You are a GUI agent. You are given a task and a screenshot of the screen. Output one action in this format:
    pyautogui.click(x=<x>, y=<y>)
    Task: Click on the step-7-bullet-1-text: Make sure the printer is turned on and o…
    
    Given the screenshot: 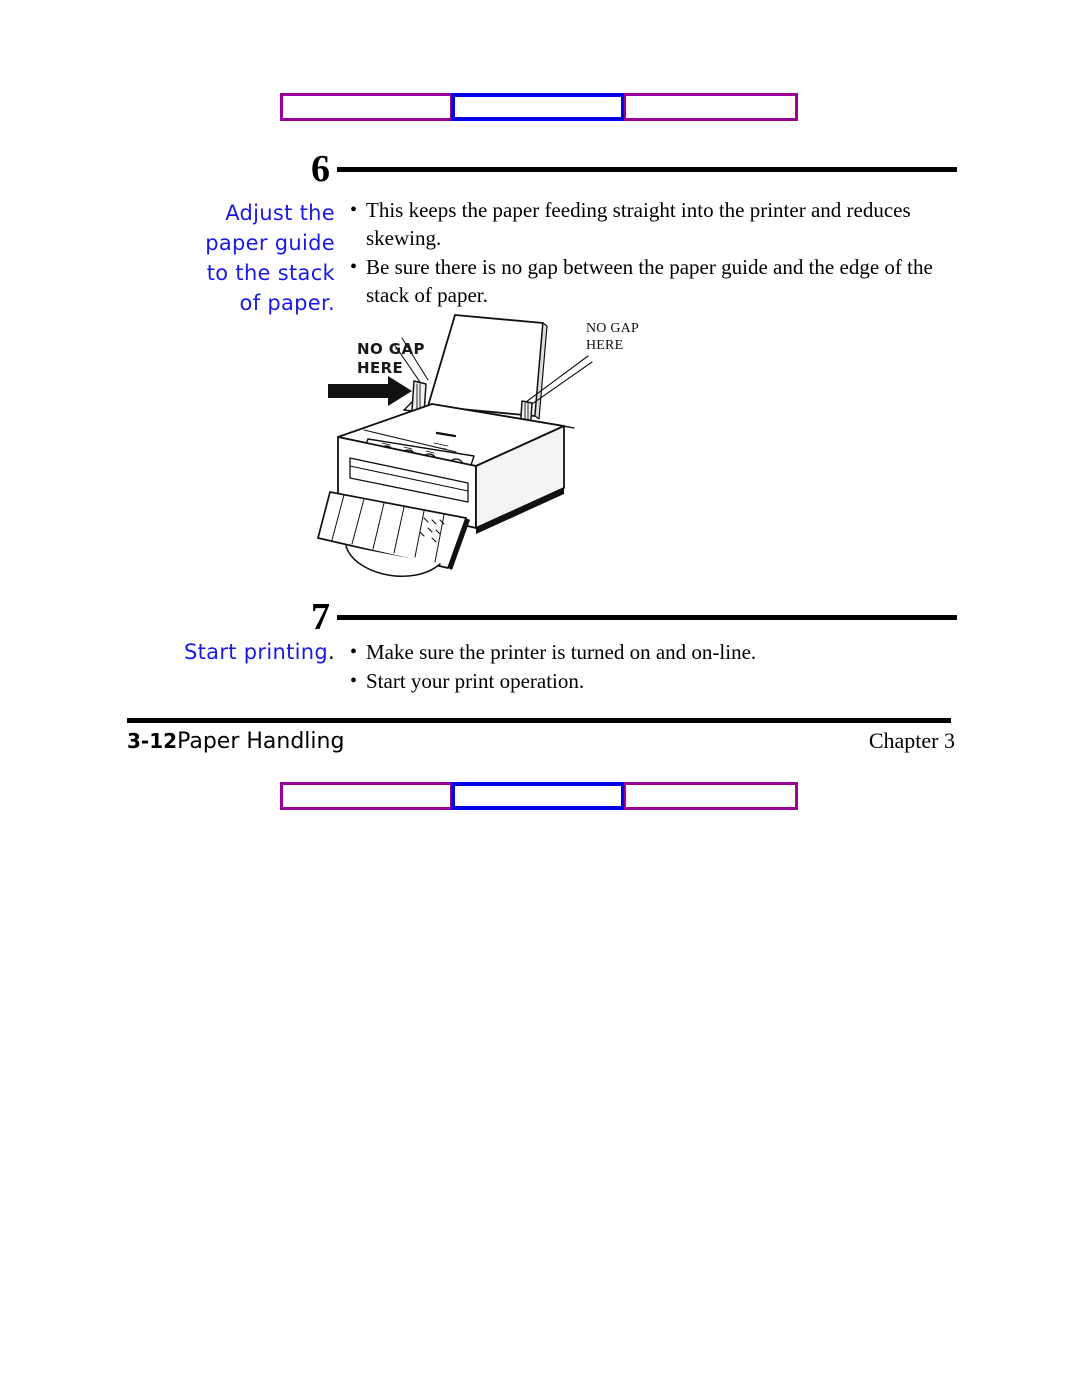 What is the action you would take?
    pyautogui.click(x=561, y=652)
    